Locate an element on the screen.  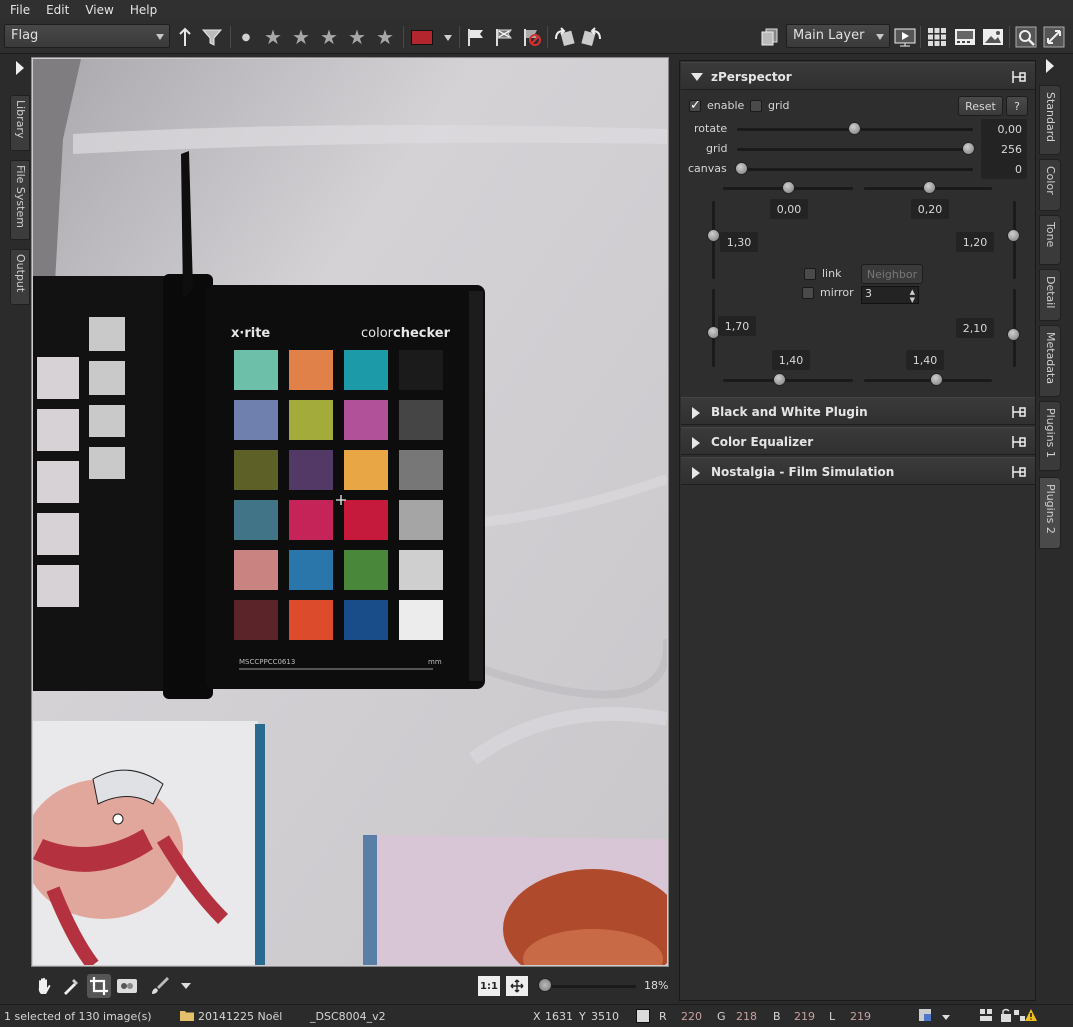
tab-file-system: File System is located at coordinates (20, 200).